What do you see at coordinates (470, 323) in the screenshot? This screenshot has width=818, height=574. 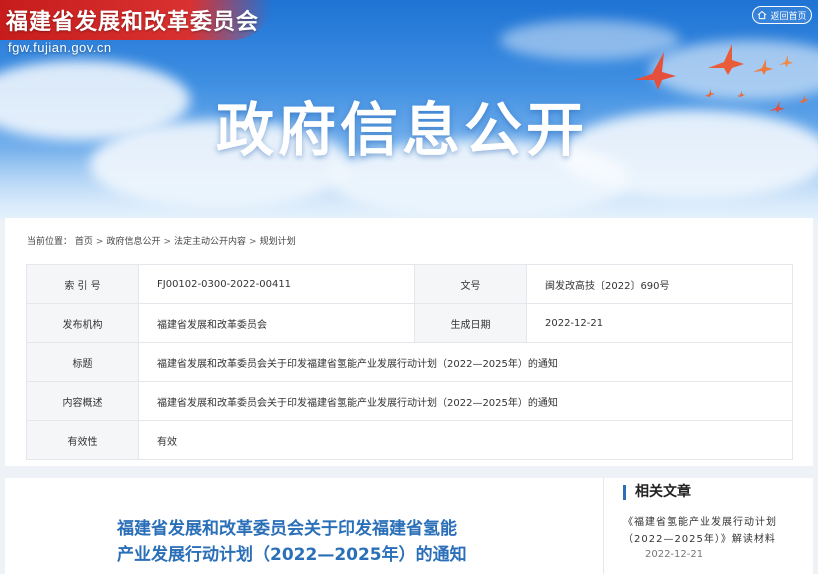 I see `date-label: 生成日期` at bounding box center [470, 323].